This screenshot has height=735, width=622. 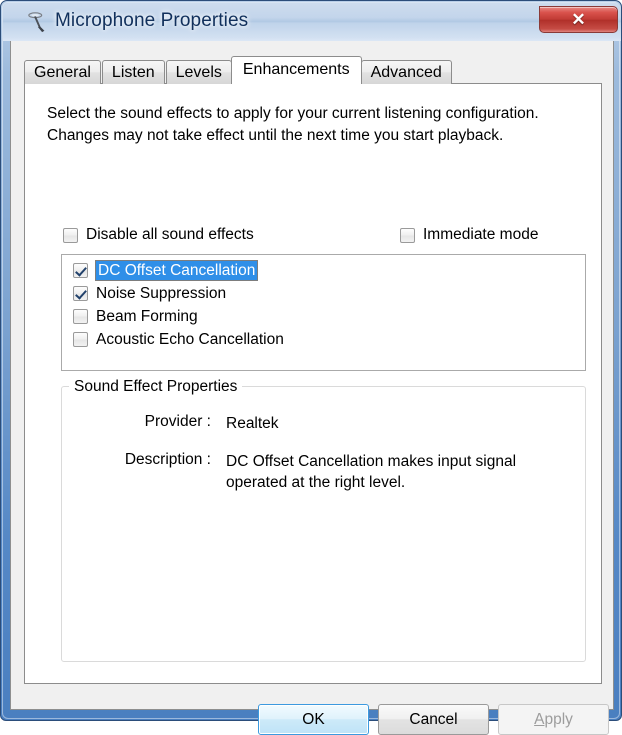 What do you see at coordinates (312, 22) in the screenshot?
I see `title-bar: Microphone Properties ✕` at bounding box center [312, 22].